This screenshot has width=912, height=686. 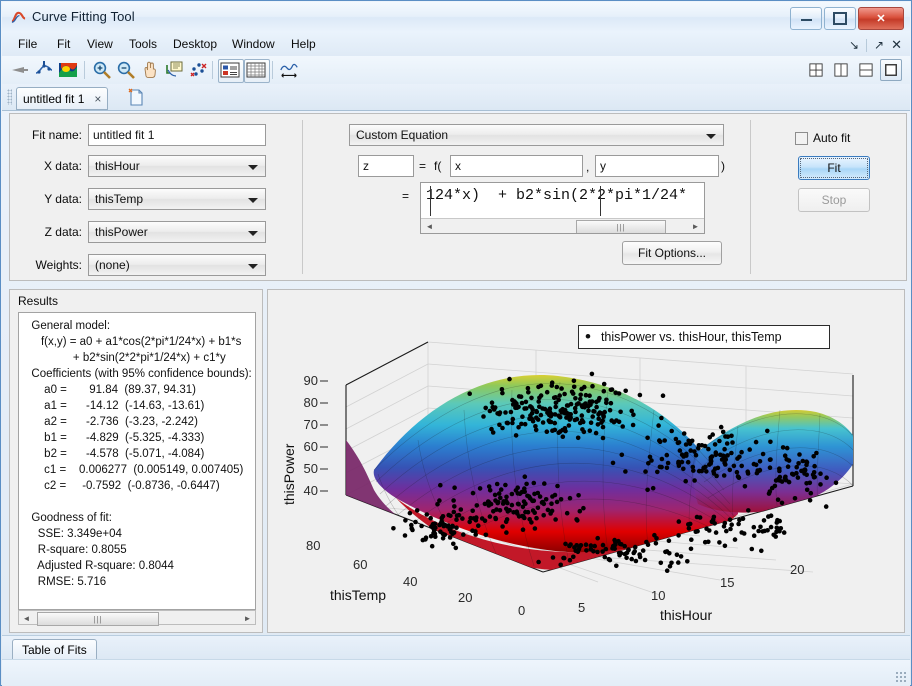 What do you see at coordinates (253, 44) in the screenshot?
I see `menu-window: Window` at bounding box center [253, 44].